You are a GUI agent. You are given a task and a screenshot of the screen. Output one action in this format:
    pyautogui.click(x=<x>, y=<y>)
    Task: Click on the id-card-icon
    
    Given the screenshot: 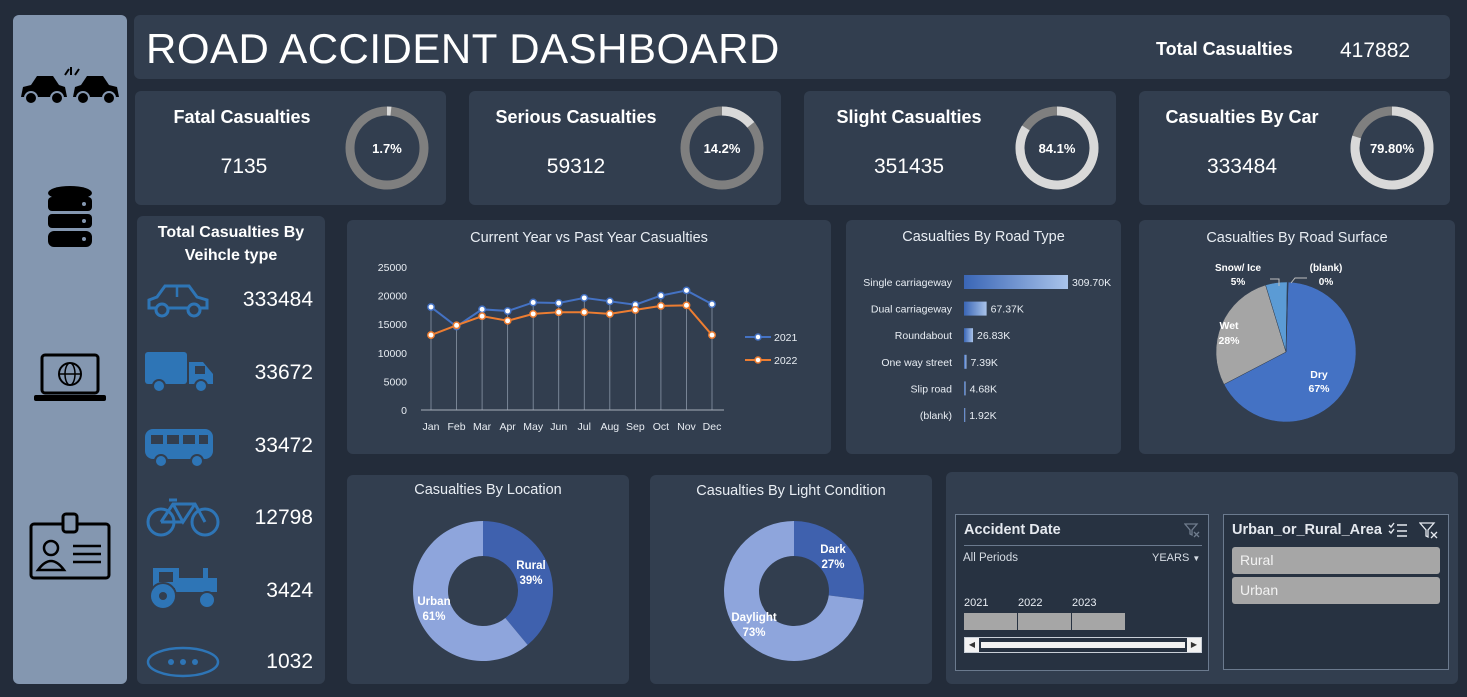 What is the action you would take?
    pyautogui.click(x=70, y=547)
    